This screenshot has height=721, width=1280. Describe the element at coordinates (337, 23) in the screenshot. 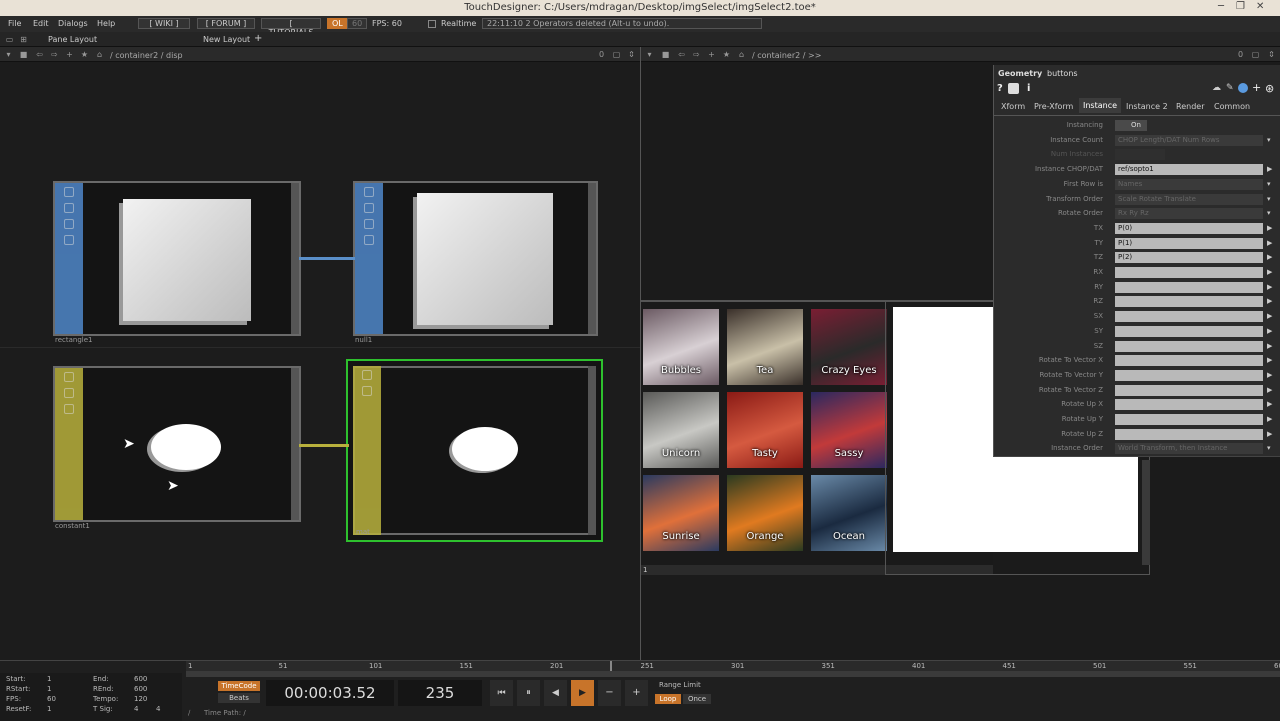

I see `ol-button: OL` at that location.